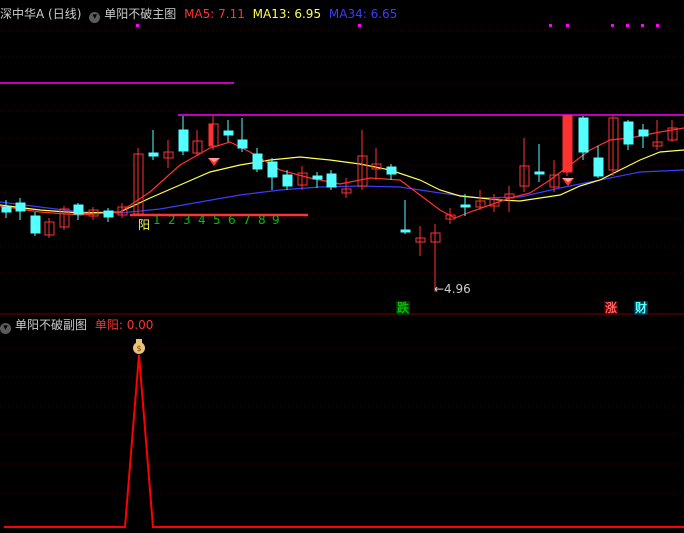 The height and width of the screenshot is (533, 684). What do you see at coordinates (397, 25) in the screenshot?
I see `top-dots` at bounding box center [397, 25].